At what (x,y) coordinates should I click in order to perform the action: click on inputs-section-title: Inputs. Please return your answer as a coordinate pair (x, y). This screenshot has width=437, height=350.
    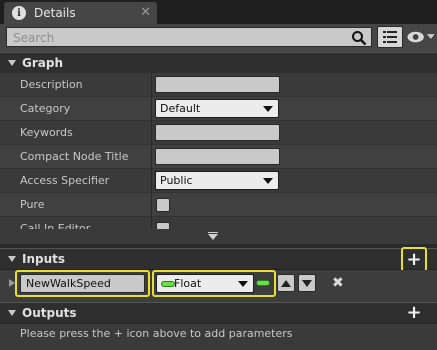
    Looking at the image, I should click on (44, 259).